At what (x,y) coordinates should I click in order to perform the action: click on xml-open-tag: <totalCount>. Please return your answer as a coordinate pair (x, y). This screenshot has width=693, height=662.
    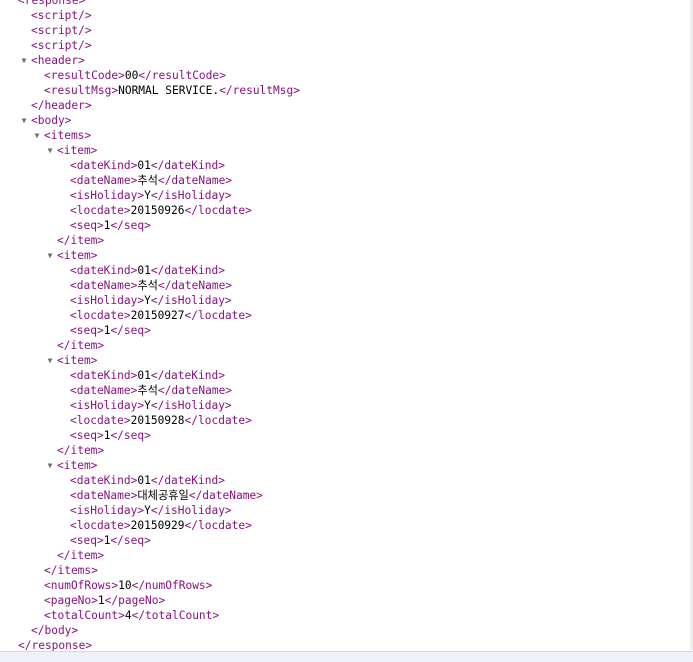
    Looking at the image, I should click on (84, 615).